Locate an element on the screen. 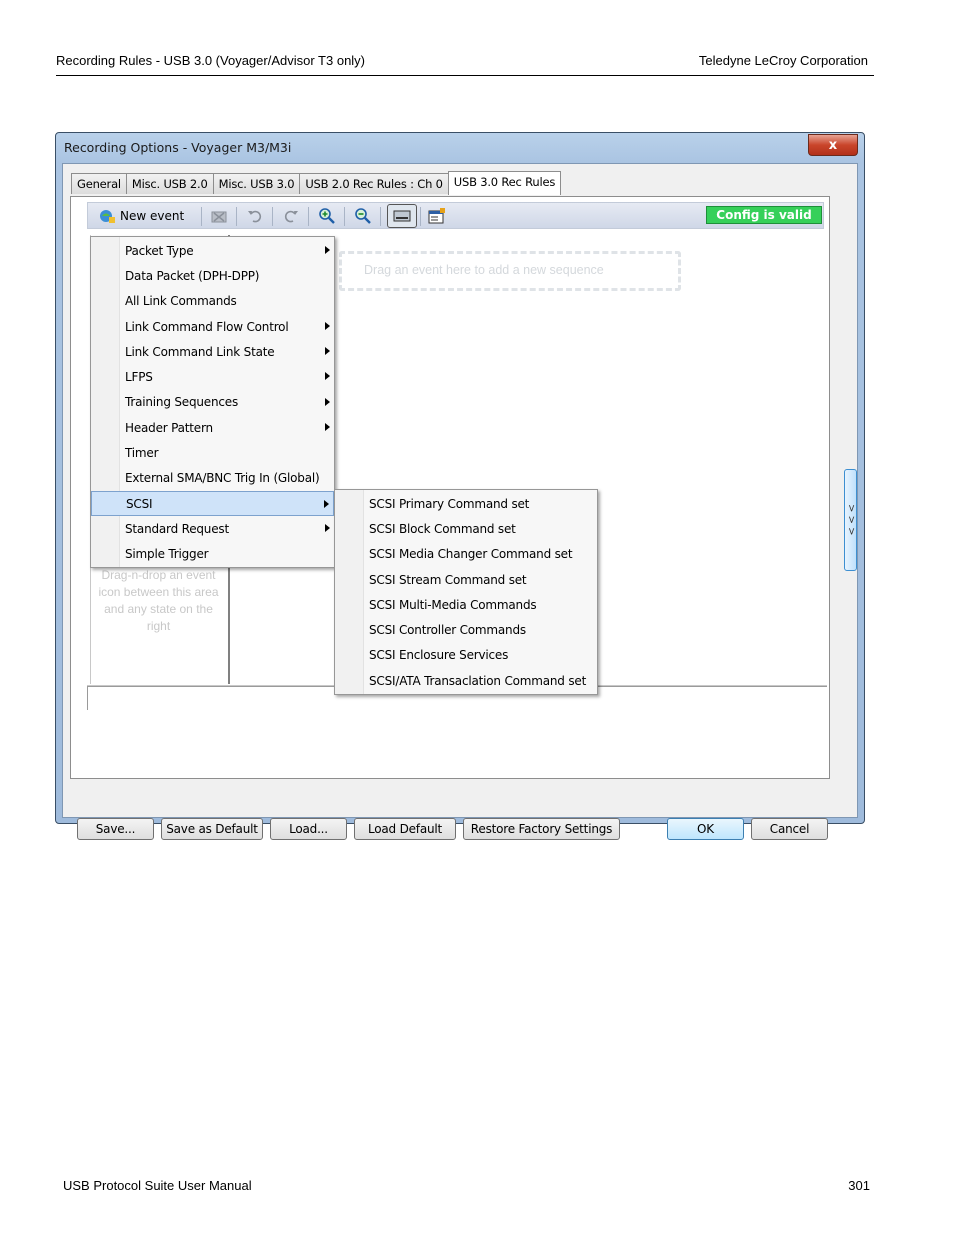  submenu-item-scsi-block: SCSI Block Command set is located at coordinates (466, 528).